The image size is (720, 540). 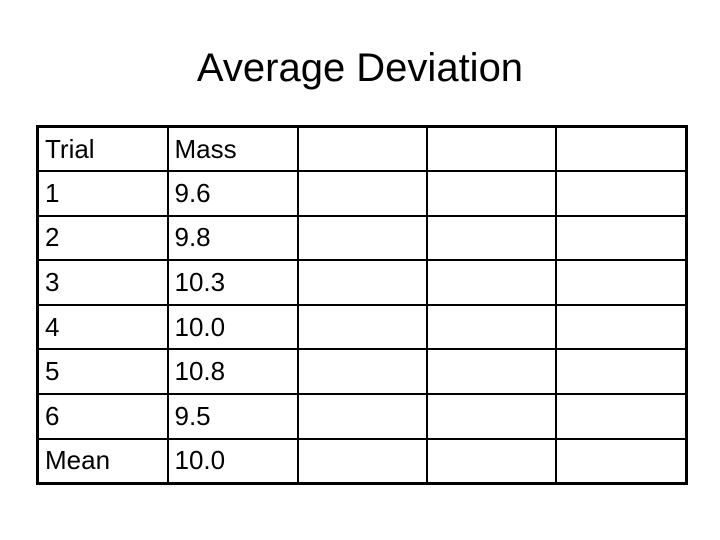 I want to click on table-row: 1 9.6, so click(x=362, y=193).